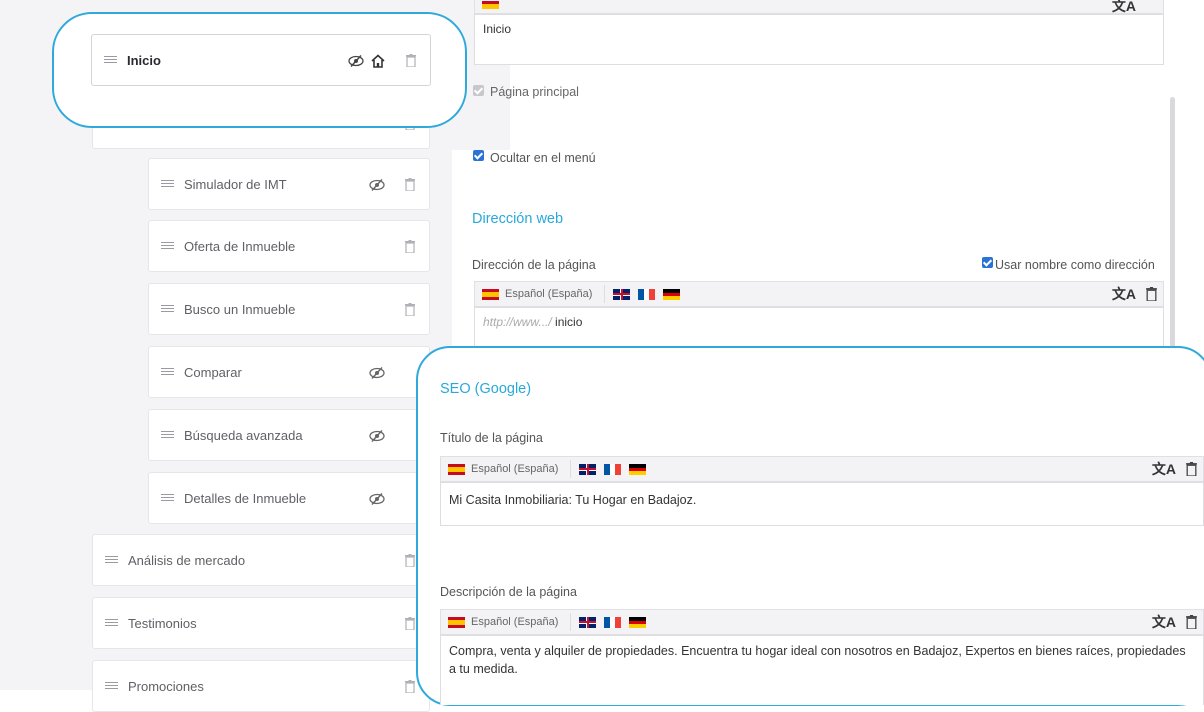 This screenshot has height=712, width=1204. I want to click on language-bar-url: Español (España) 文A, so click(819, 294).